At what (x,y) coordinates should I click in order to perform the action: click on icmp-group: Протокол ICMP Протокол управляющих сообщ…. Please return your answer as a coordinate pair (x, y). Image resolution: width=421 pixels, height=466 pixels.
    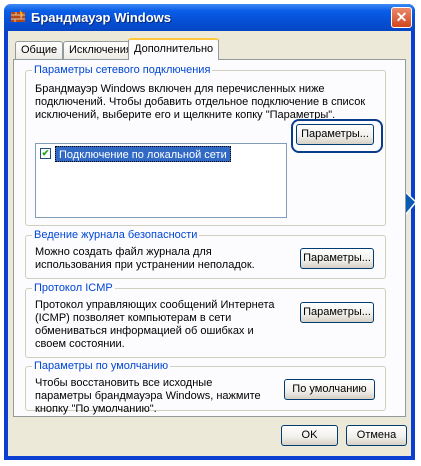
    Looking at the image, I should click on (205, 320).